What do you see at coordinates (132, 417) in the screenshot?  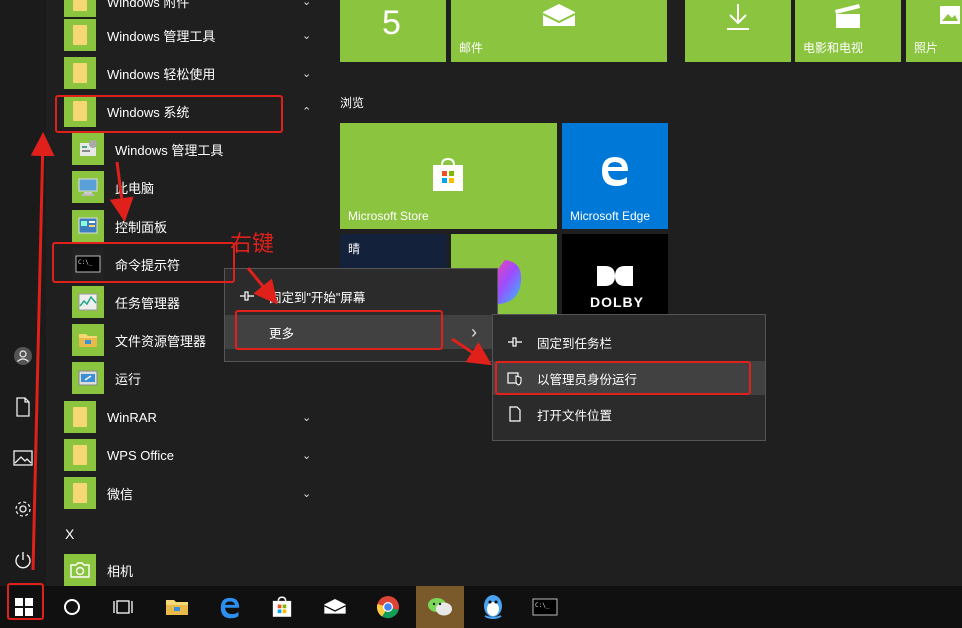 I see `app-label: WinRAR` at bounding box center [132, 417].